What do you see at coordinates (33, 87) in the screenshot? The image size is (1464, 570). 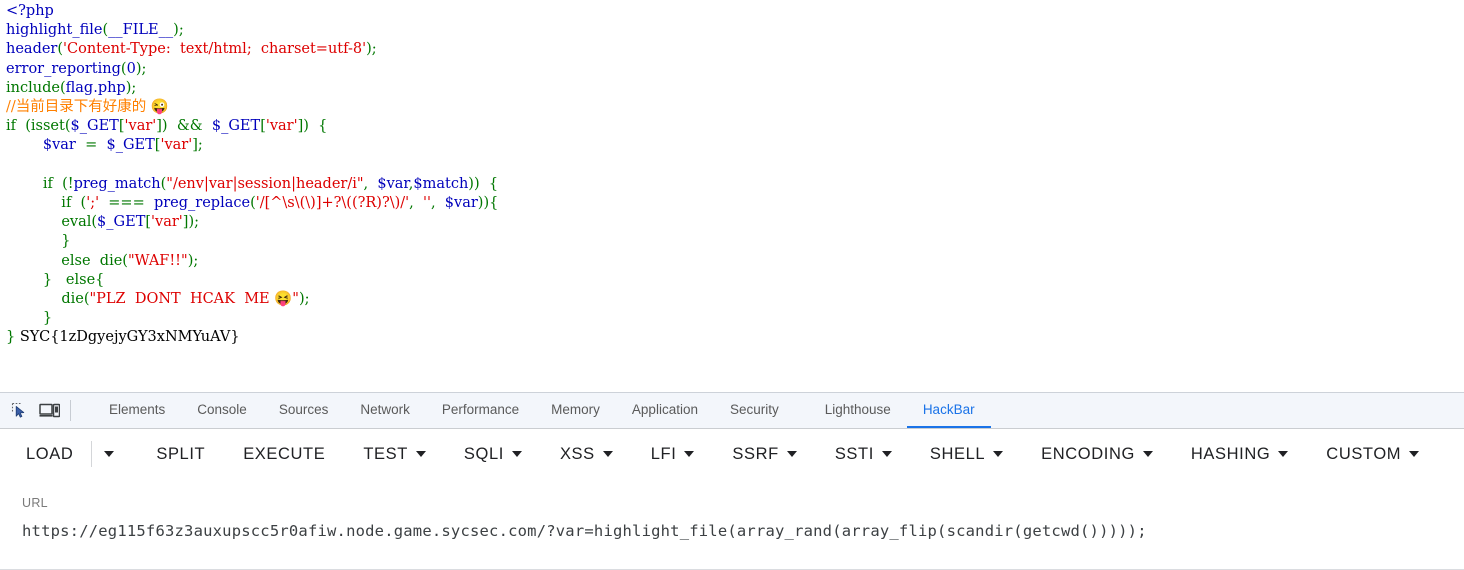 I see `php-token: include` at bounding box center [33, 87].